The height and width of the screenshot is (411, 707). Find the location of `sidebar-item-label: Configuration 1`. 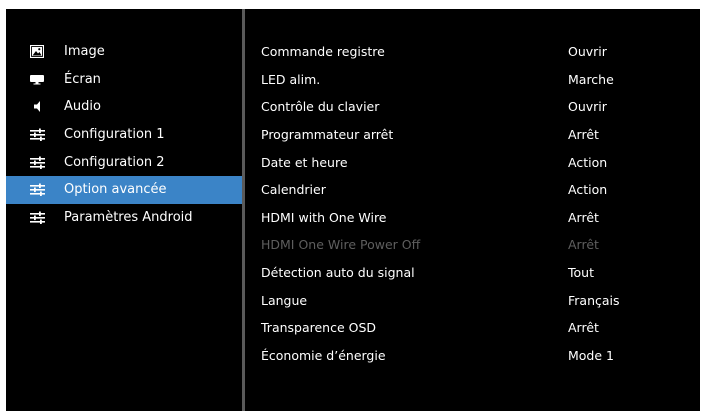

sidebar-item-label: Configuration 1 is located at coordinates (114, 135).